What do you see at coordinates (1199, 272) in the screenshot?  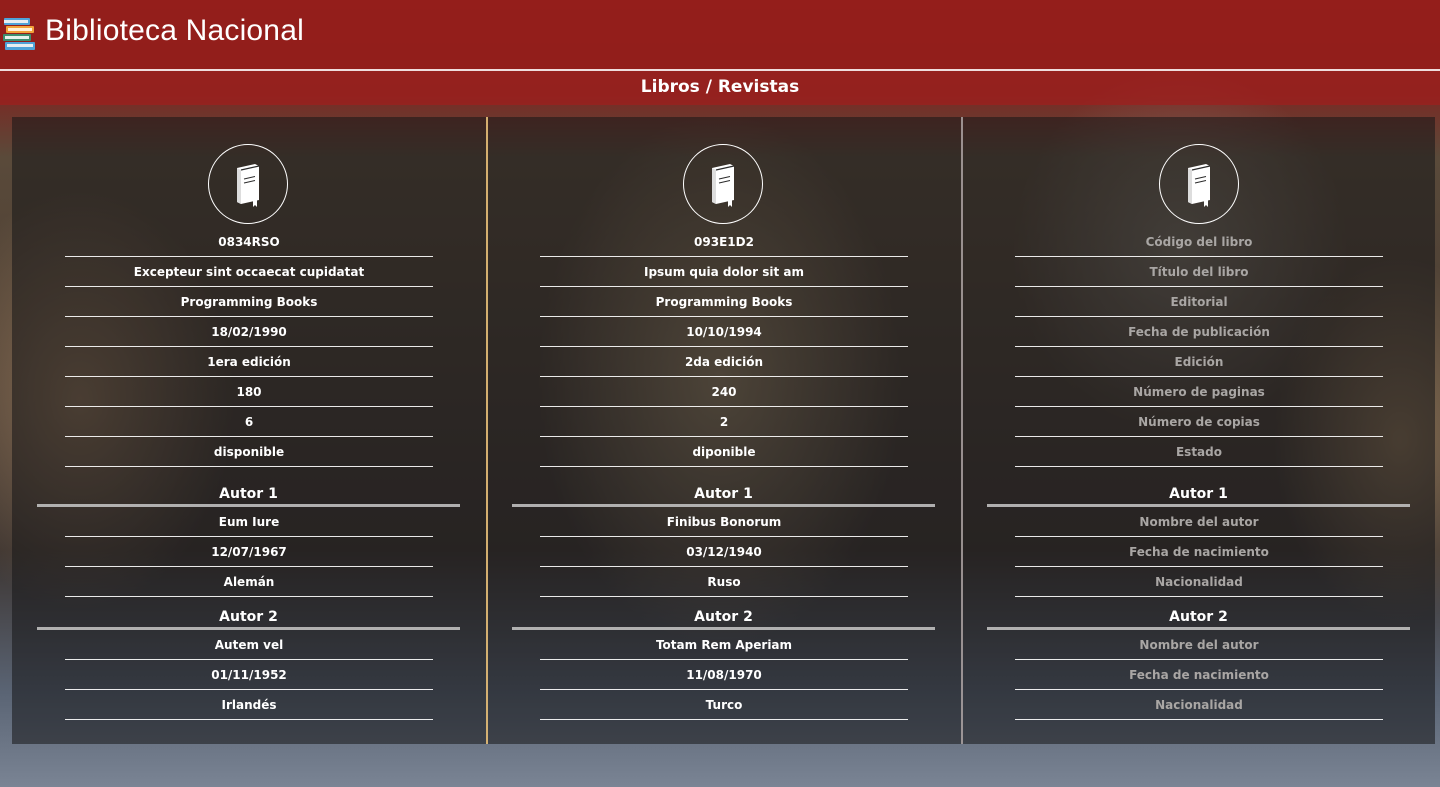 I see `field-book-title: Título del libro` at bounding box center [1199, 272].